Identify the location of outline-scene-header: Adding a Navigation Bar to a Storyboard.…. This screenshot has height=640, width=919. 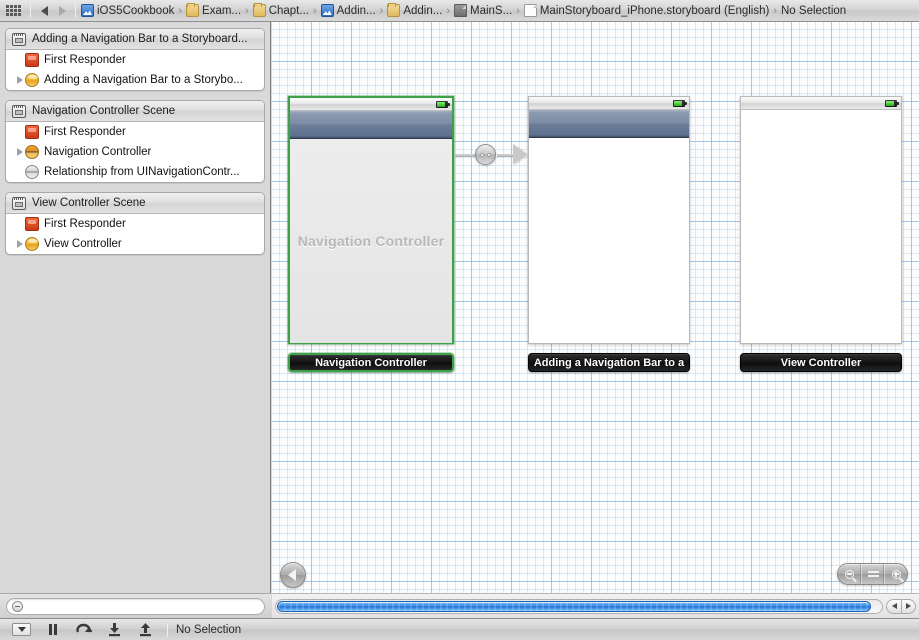
(135, 39).